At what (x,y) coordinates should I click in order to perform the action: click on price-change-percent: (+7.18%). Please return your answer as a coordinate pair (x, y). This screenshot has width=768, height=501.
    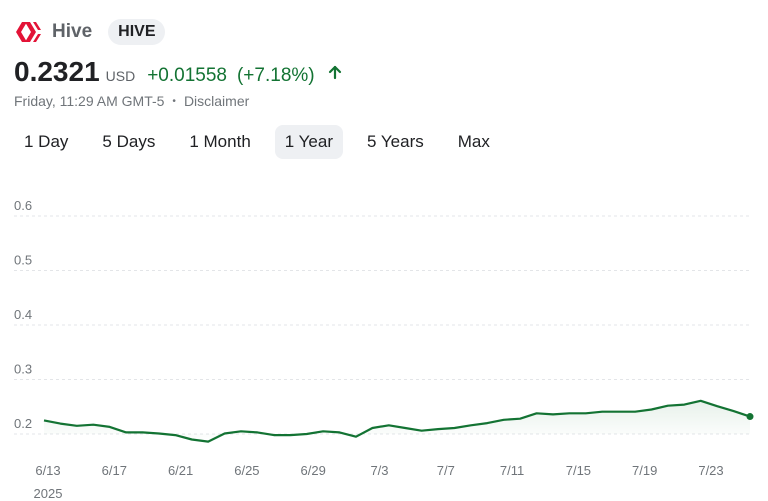
    Looking at the image, I should click on (275, 75).